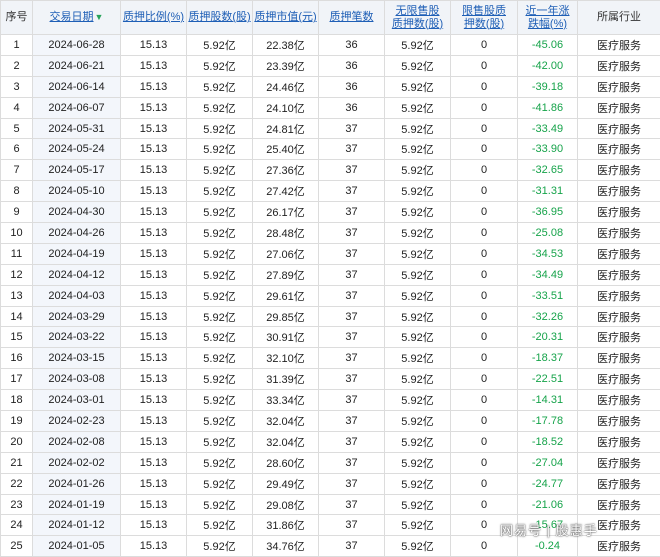  I want to click on cell-index: 20, so click(17, 441).